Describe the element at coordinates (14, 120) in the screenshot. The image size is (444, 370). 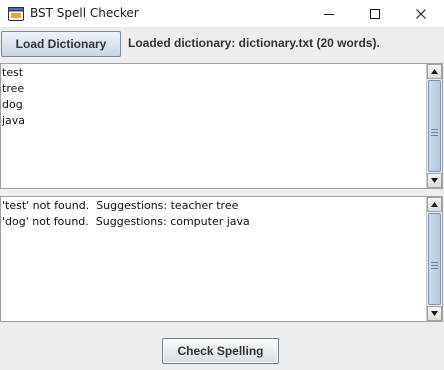
I see `input-line: java` at that location.